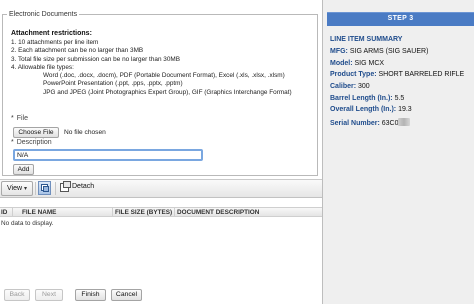  I want to click on description-input, so click(108, 155).